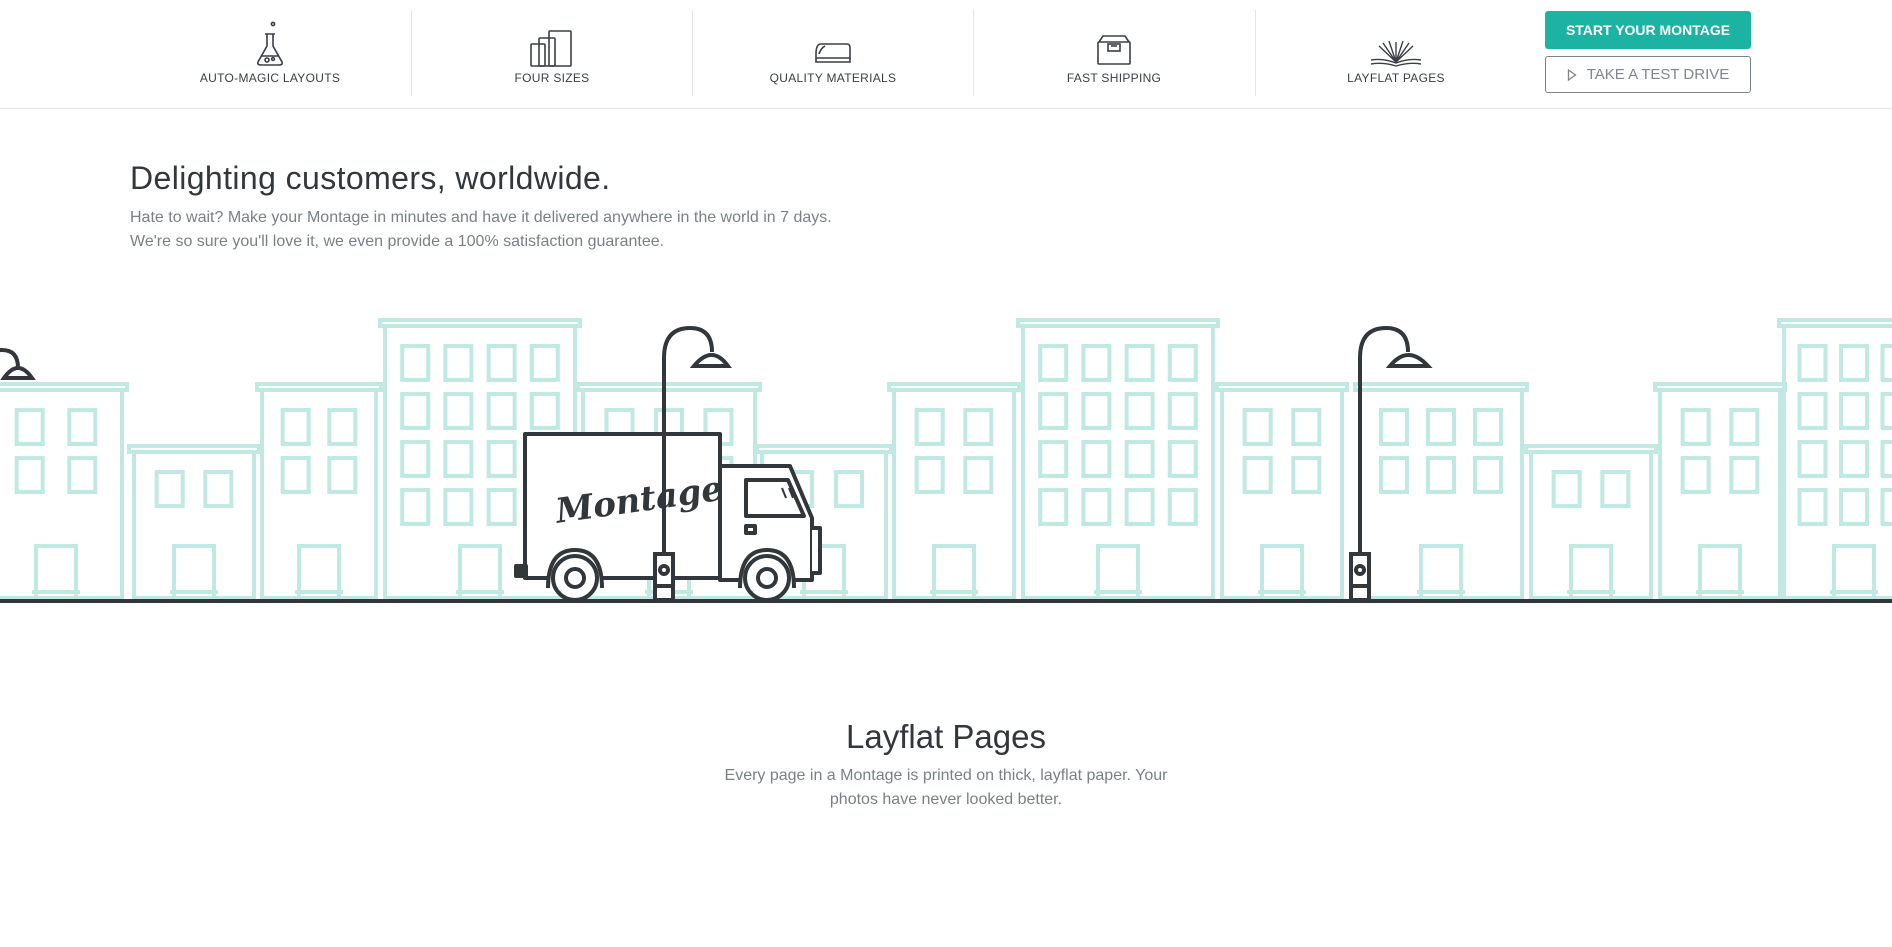 This screenshot has width=1892, height=947. What do you see at coordinates (1572, 74) in the screenshot?
I see `play-icon` at bounding box center [1572, 74].